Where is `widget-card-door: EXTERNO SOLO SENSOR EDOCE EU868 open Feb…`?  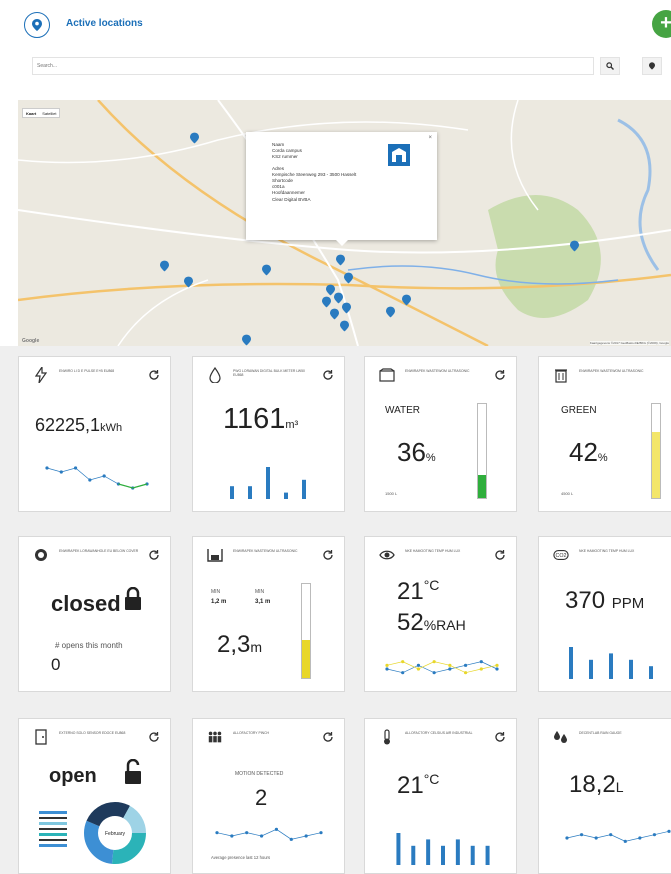
widget-card-door: EXTERNO SOLO SENSOR EDOCE EU868 open Feb… is located at coordinates (94, 796).